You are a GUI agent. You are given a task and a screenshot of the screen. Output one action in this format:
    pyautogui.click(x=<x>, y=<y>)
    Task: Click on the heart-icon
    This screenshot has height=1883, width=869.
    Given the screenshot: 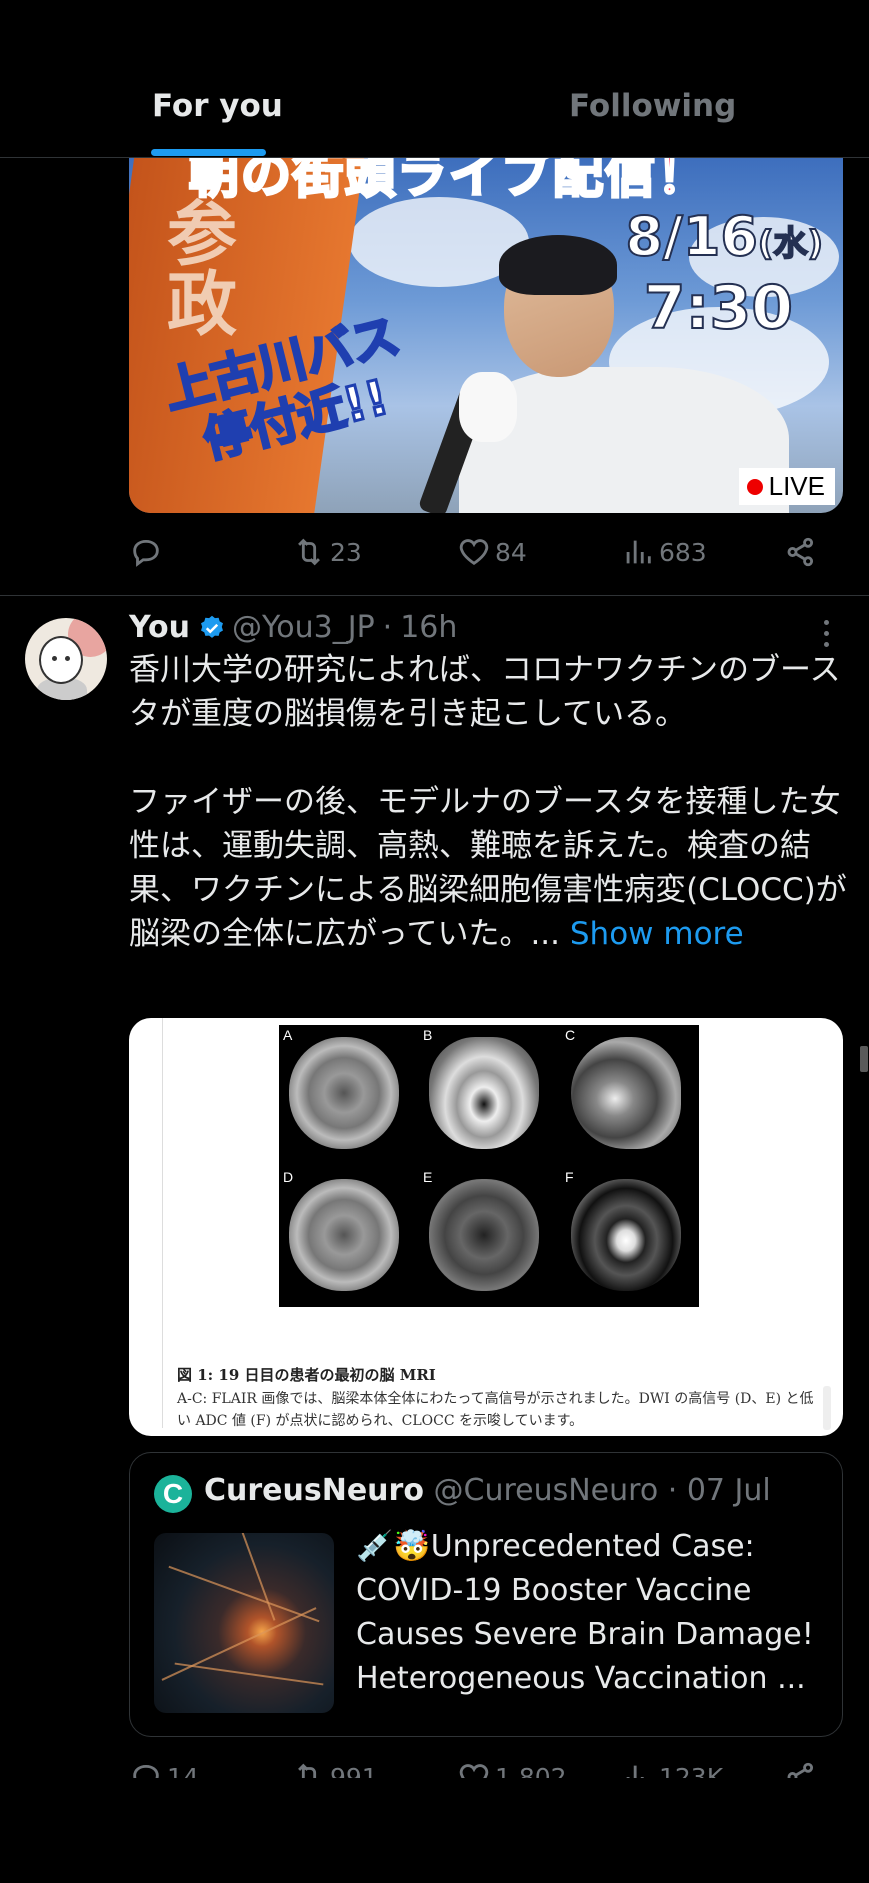 What is the action you would take?
    pyautogui.click(x=474, y=552)
    